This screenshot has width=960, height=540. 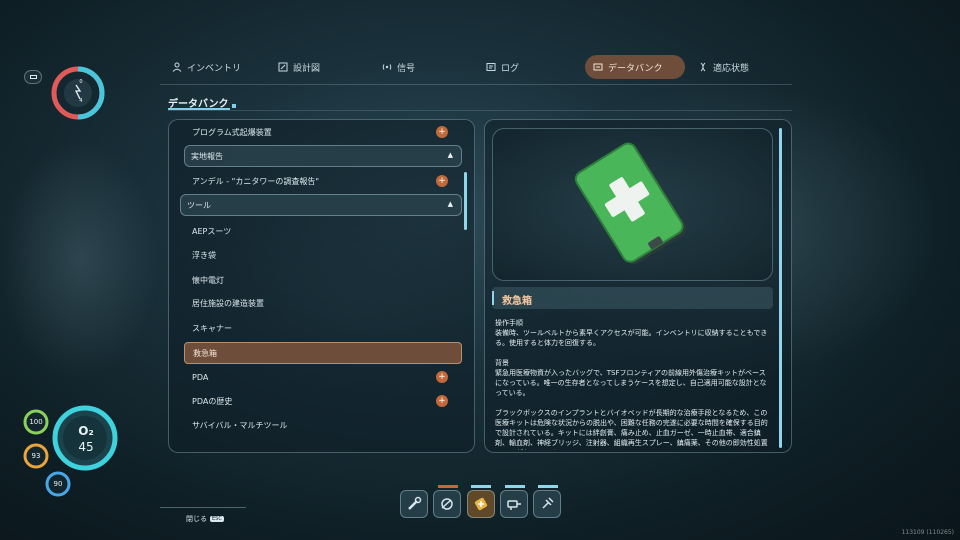 What do you see at coordinates (283, 67) in the screenshot?
I see `blueprint-icon` at bounding box center [283, 67].